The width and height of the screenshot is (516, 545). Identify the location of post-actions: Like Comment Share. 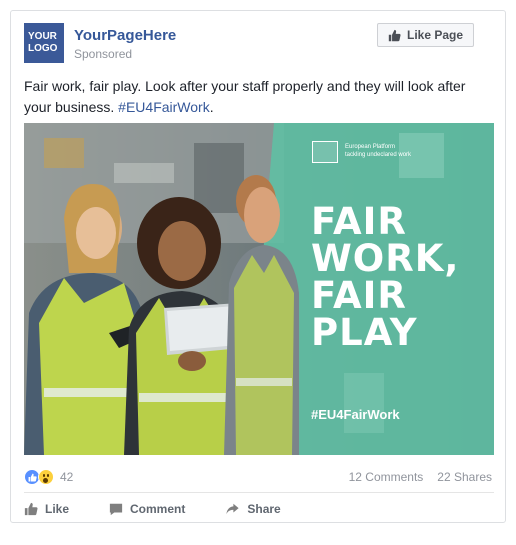
(259, 509).